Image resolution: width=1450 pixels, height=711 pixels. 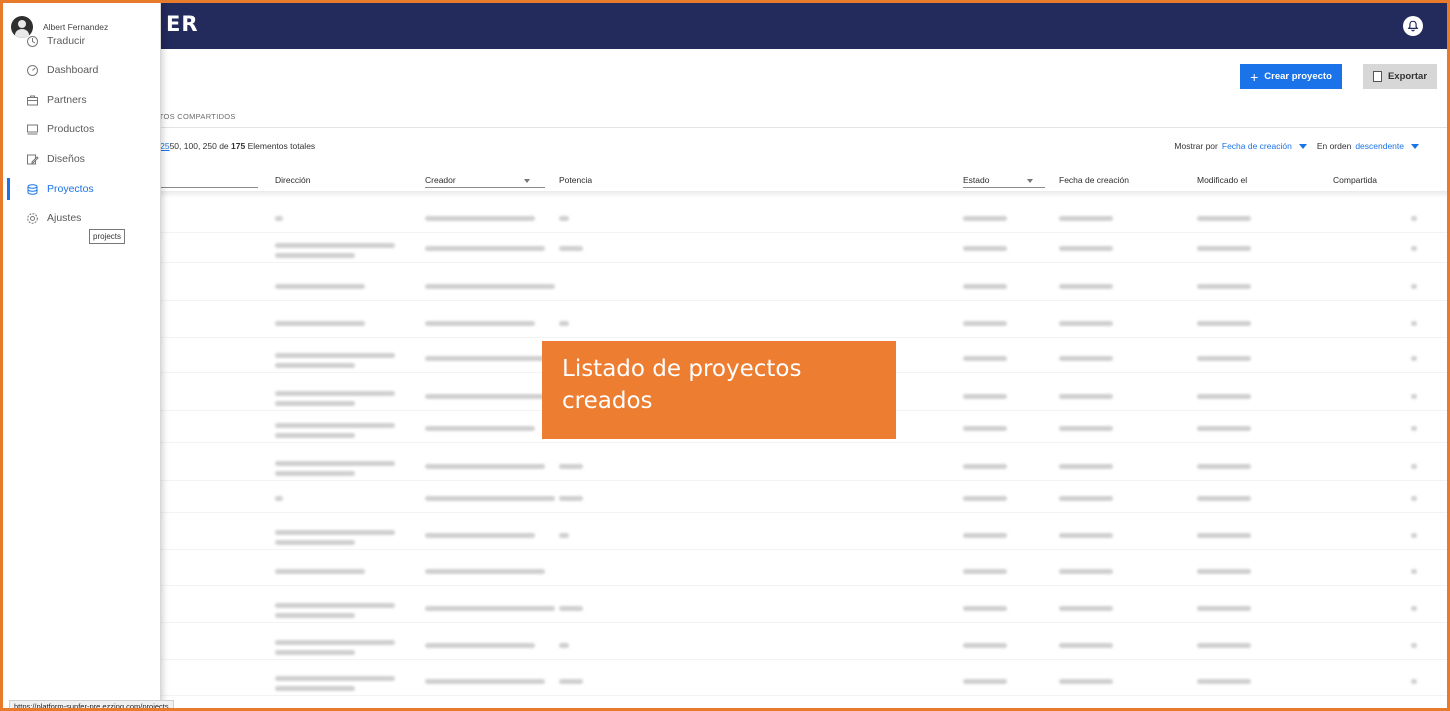 What do you see at coordinates (1379, 146) in the screenshot?
I see `sort-order-select: descendente` at bounding box center [1379, 146].